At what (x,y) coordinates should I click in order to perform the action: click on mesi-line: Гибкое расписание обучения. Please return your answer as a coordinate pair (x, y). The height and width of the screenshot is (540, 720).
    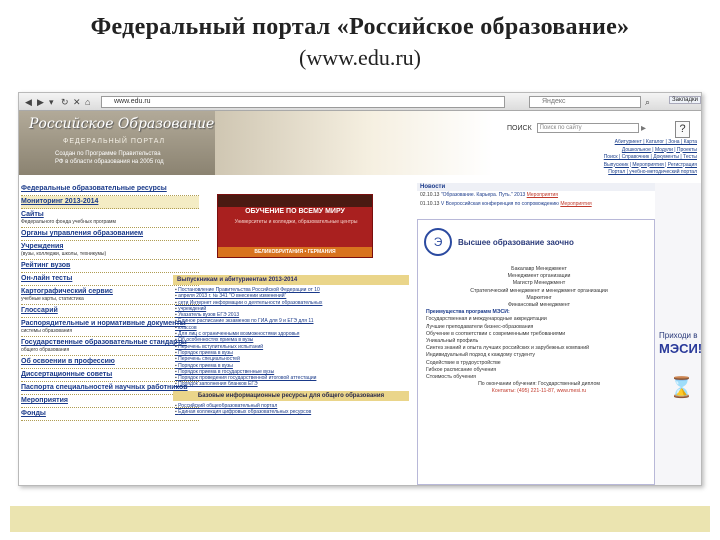
    Looking at the image, I should click on (461, 369).